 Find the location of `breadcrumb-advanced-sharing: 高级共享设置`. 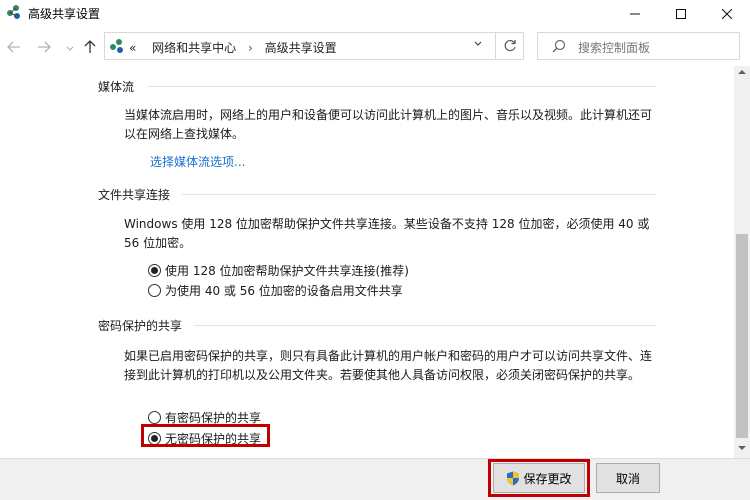

breadcrumb-advanced-sharing: 高级共享设置 is located at coordinates (301, 48).